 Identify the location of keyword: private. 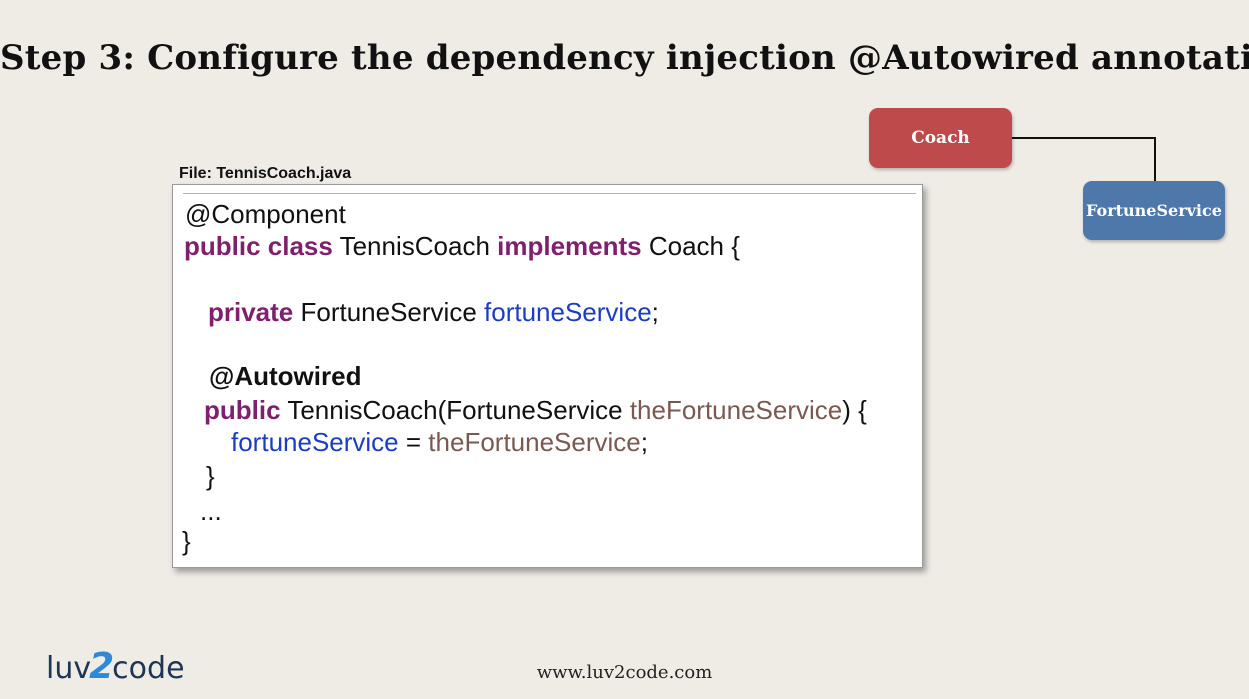
(251, 312).